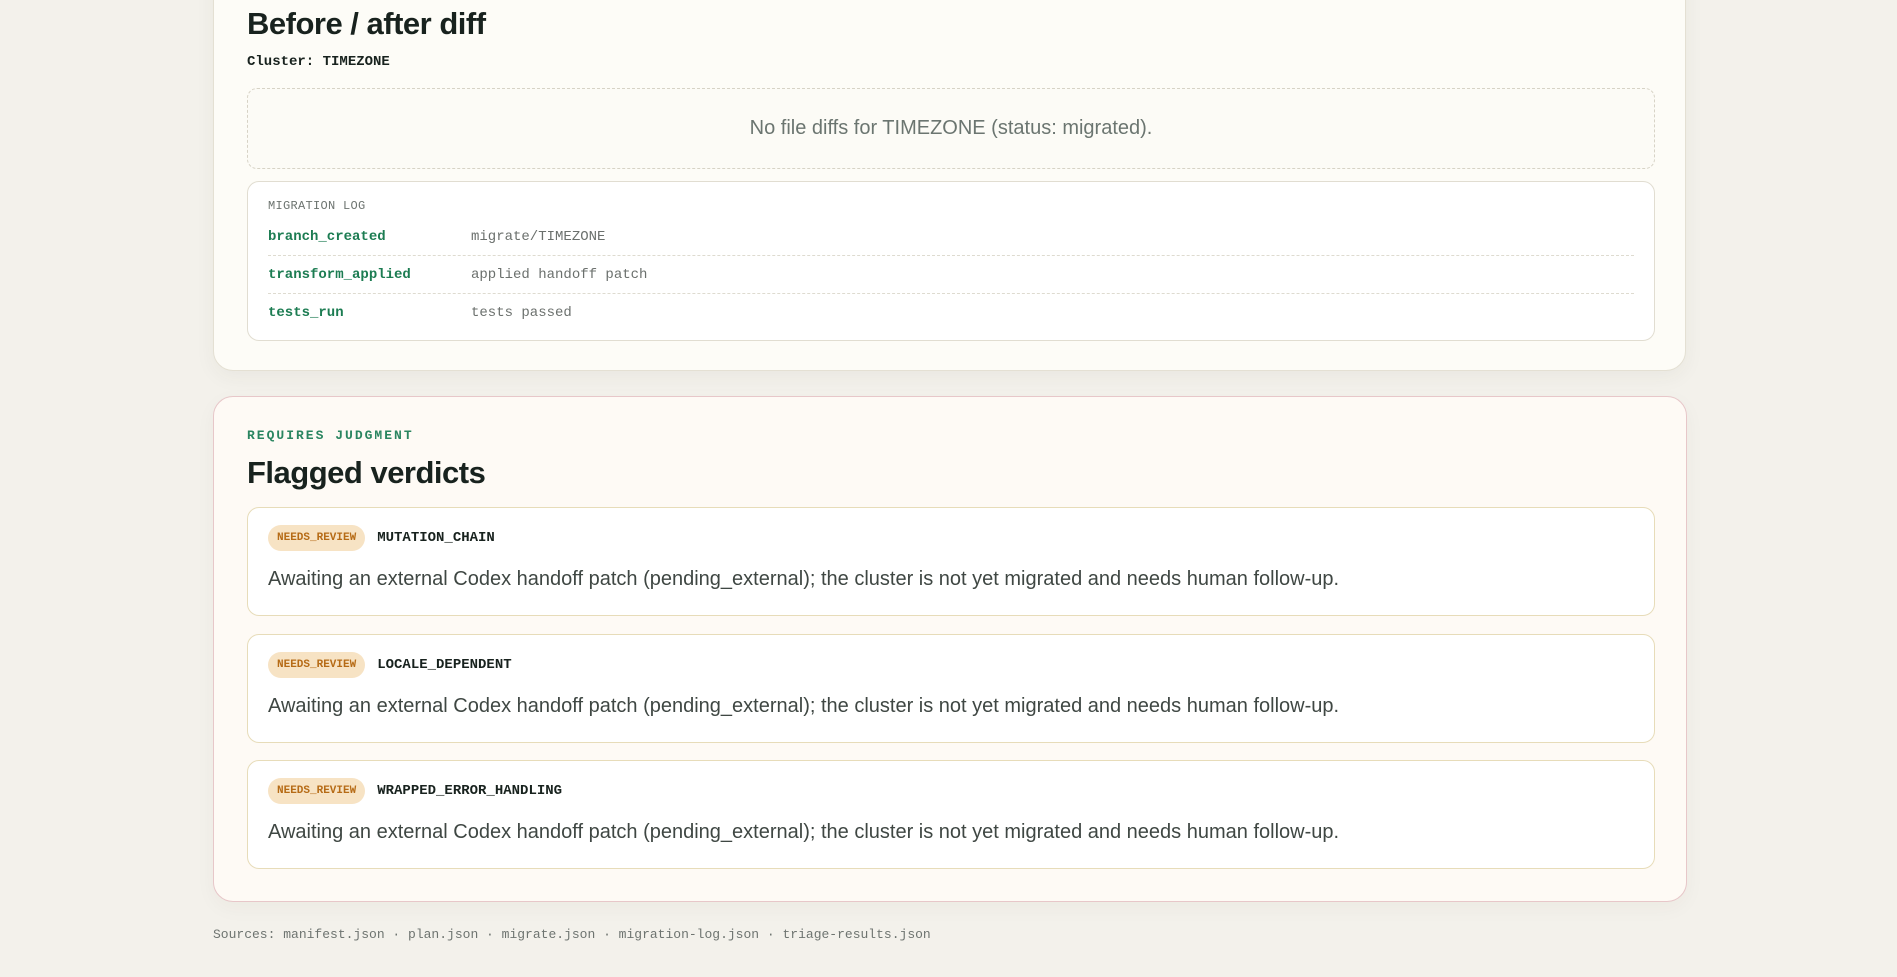 Image resolution: width=1897 pixels, height=977 pixels. I want to click on migration-log-label: MIGRATION LOG, so click(317, 206).